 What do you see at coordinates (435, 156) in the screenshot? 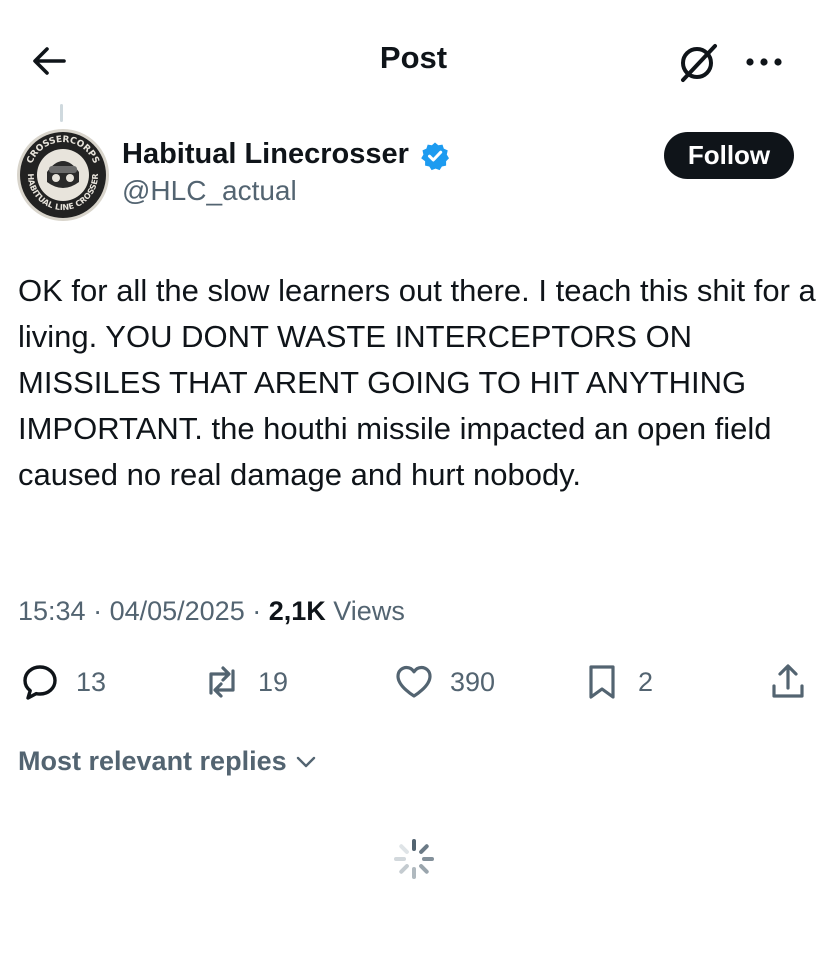
I see `verified-badge-icon` at bounding box center [435, 156].